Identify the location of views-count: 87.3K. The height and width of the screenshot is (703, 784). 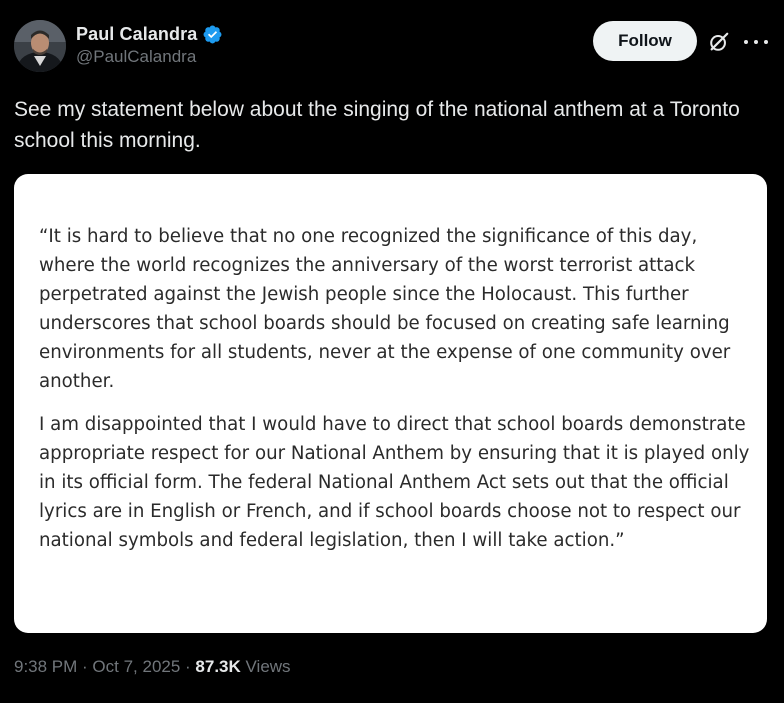
(218, 666).